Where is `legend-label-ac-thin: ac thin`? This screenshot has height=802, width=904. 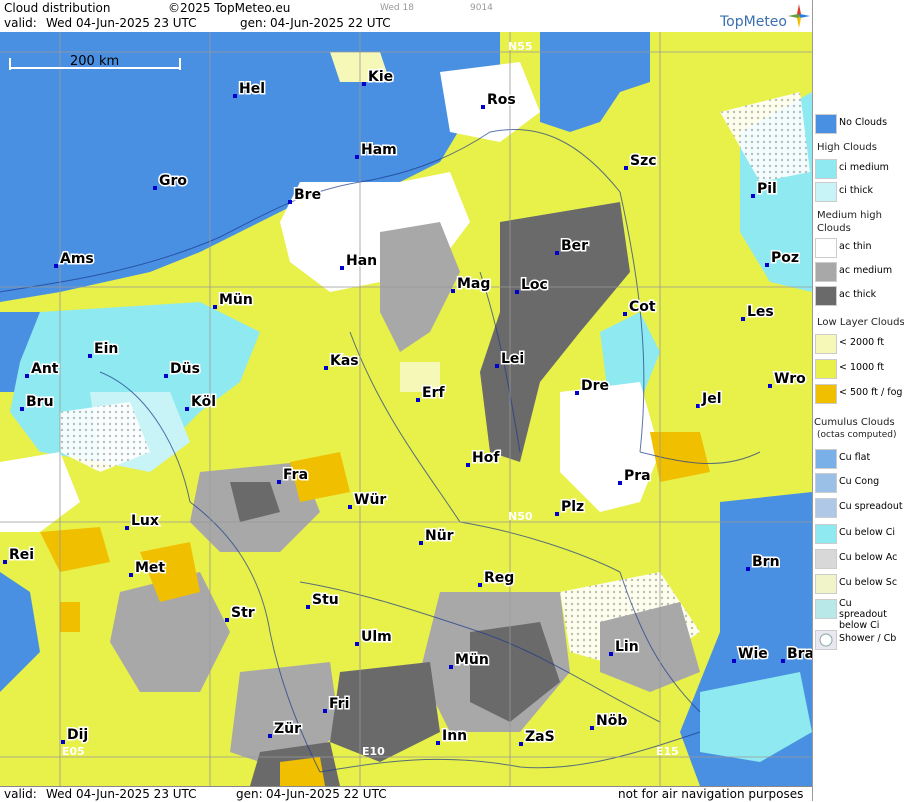 legend-label-ac-thin: ac thin is located at coordinates (855, 246).